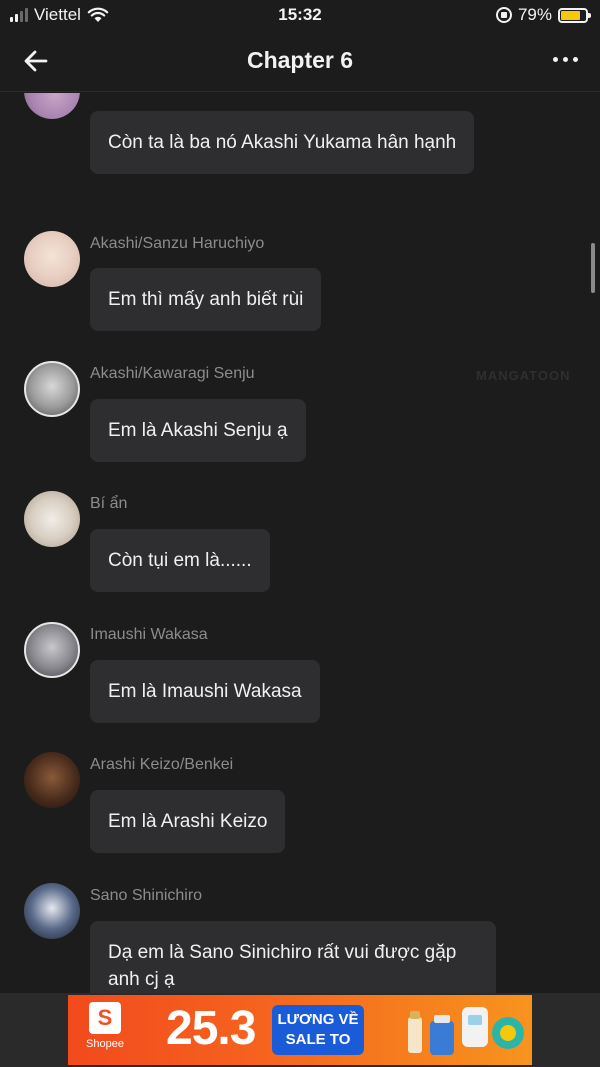  I want to click on shopee-logo: S Shopee, so click(105, 1030).